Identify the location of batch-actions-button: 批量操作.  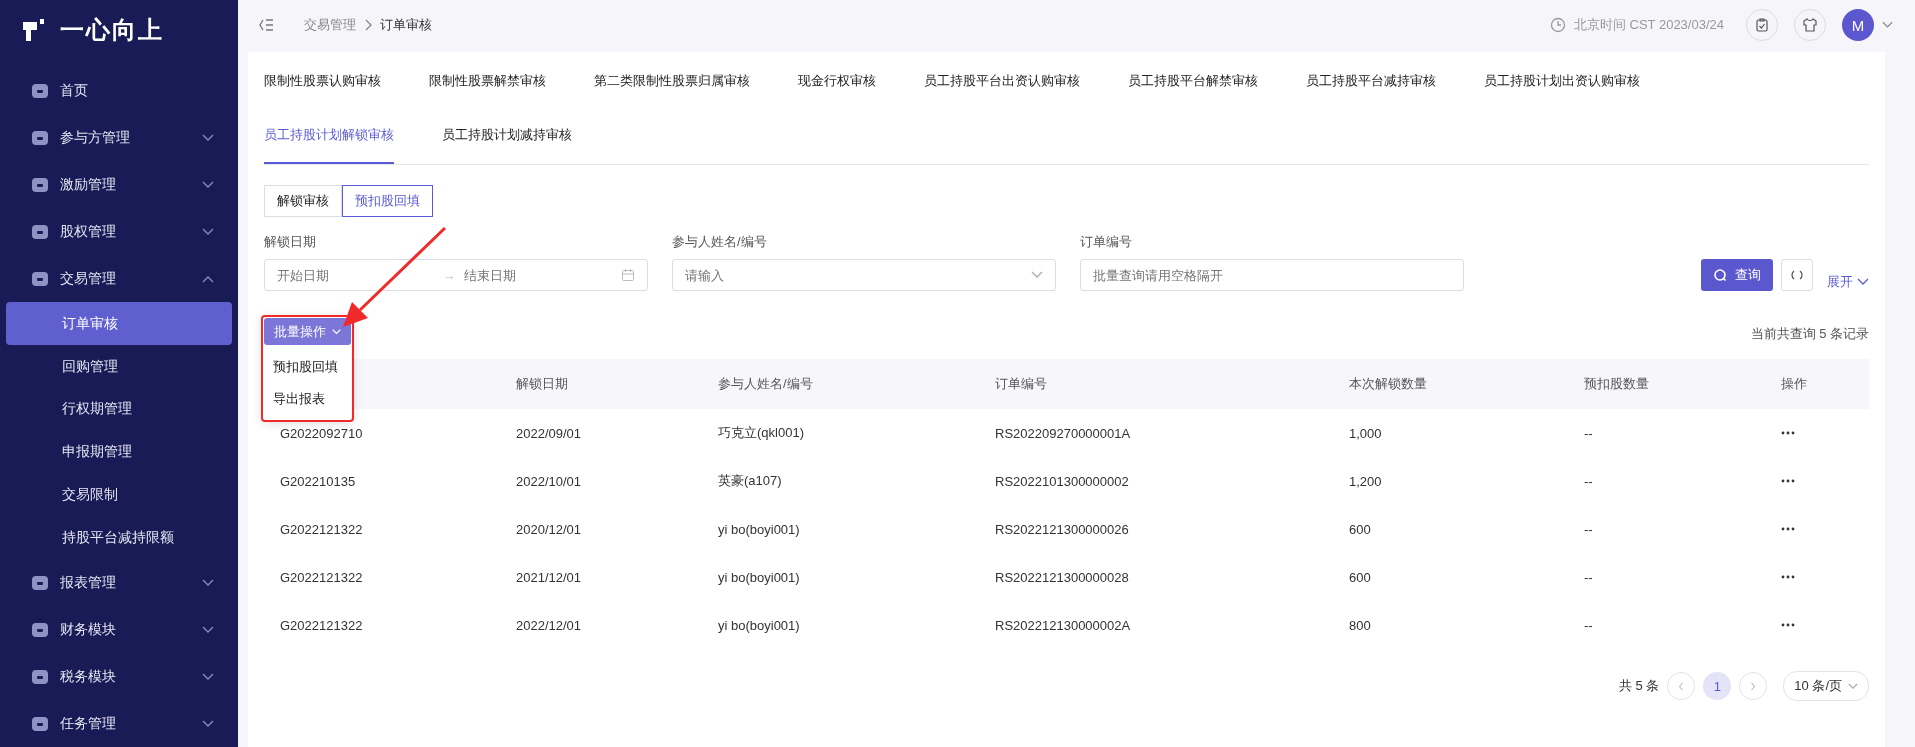
(307, 331).